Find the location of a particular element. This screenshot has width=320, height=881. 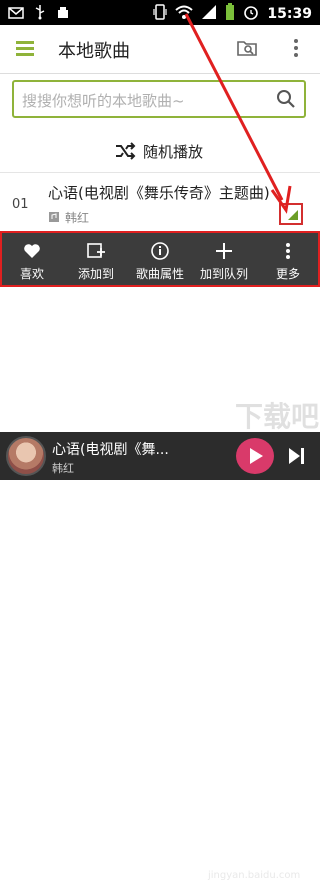

plus-icon is located at coordinates (224, 251).